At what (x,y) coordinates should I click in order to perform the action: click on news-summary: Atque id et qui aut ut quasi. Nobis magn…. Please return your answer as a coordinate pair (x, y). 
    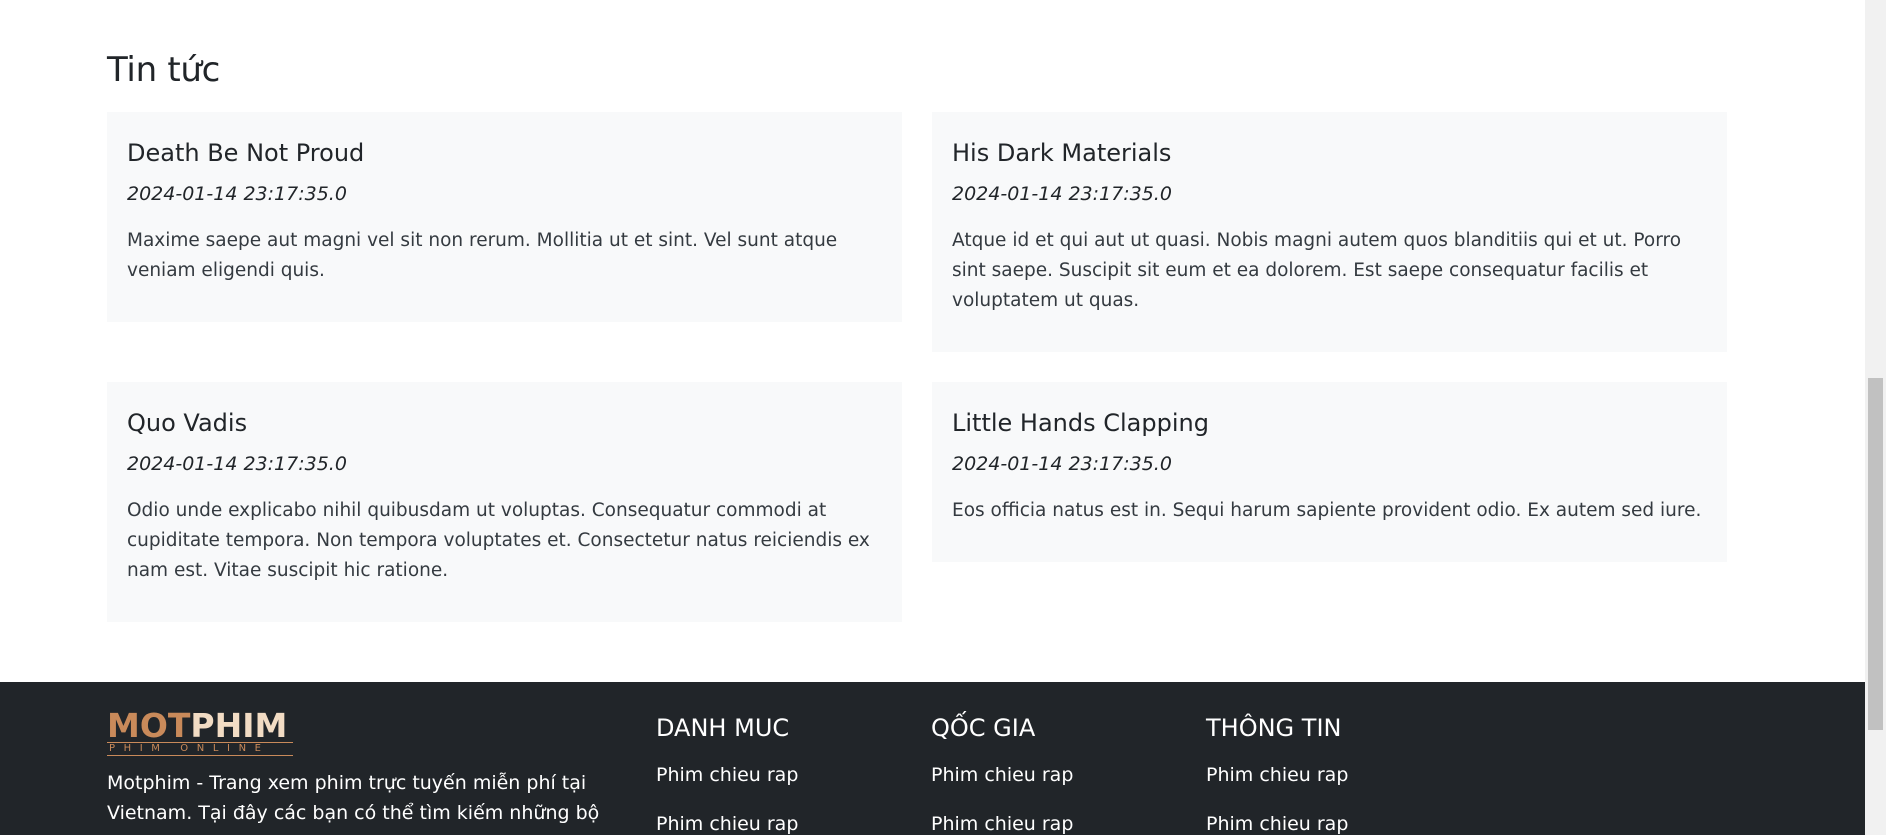
    Looking at the image, I should click on (1317, 270).